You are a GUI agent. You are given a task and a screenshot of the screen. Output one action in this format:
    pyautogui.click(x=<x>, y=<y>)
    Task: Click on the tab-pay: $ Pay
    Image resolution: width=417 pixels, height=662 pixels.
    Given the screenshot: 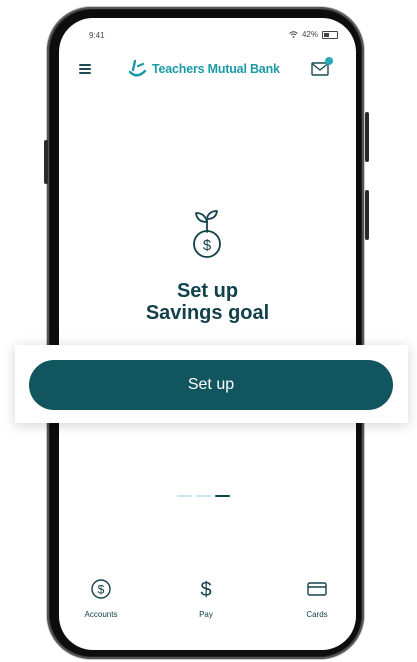 What is the action you would take?
    pyautogui.click(x=206, y=598)
    